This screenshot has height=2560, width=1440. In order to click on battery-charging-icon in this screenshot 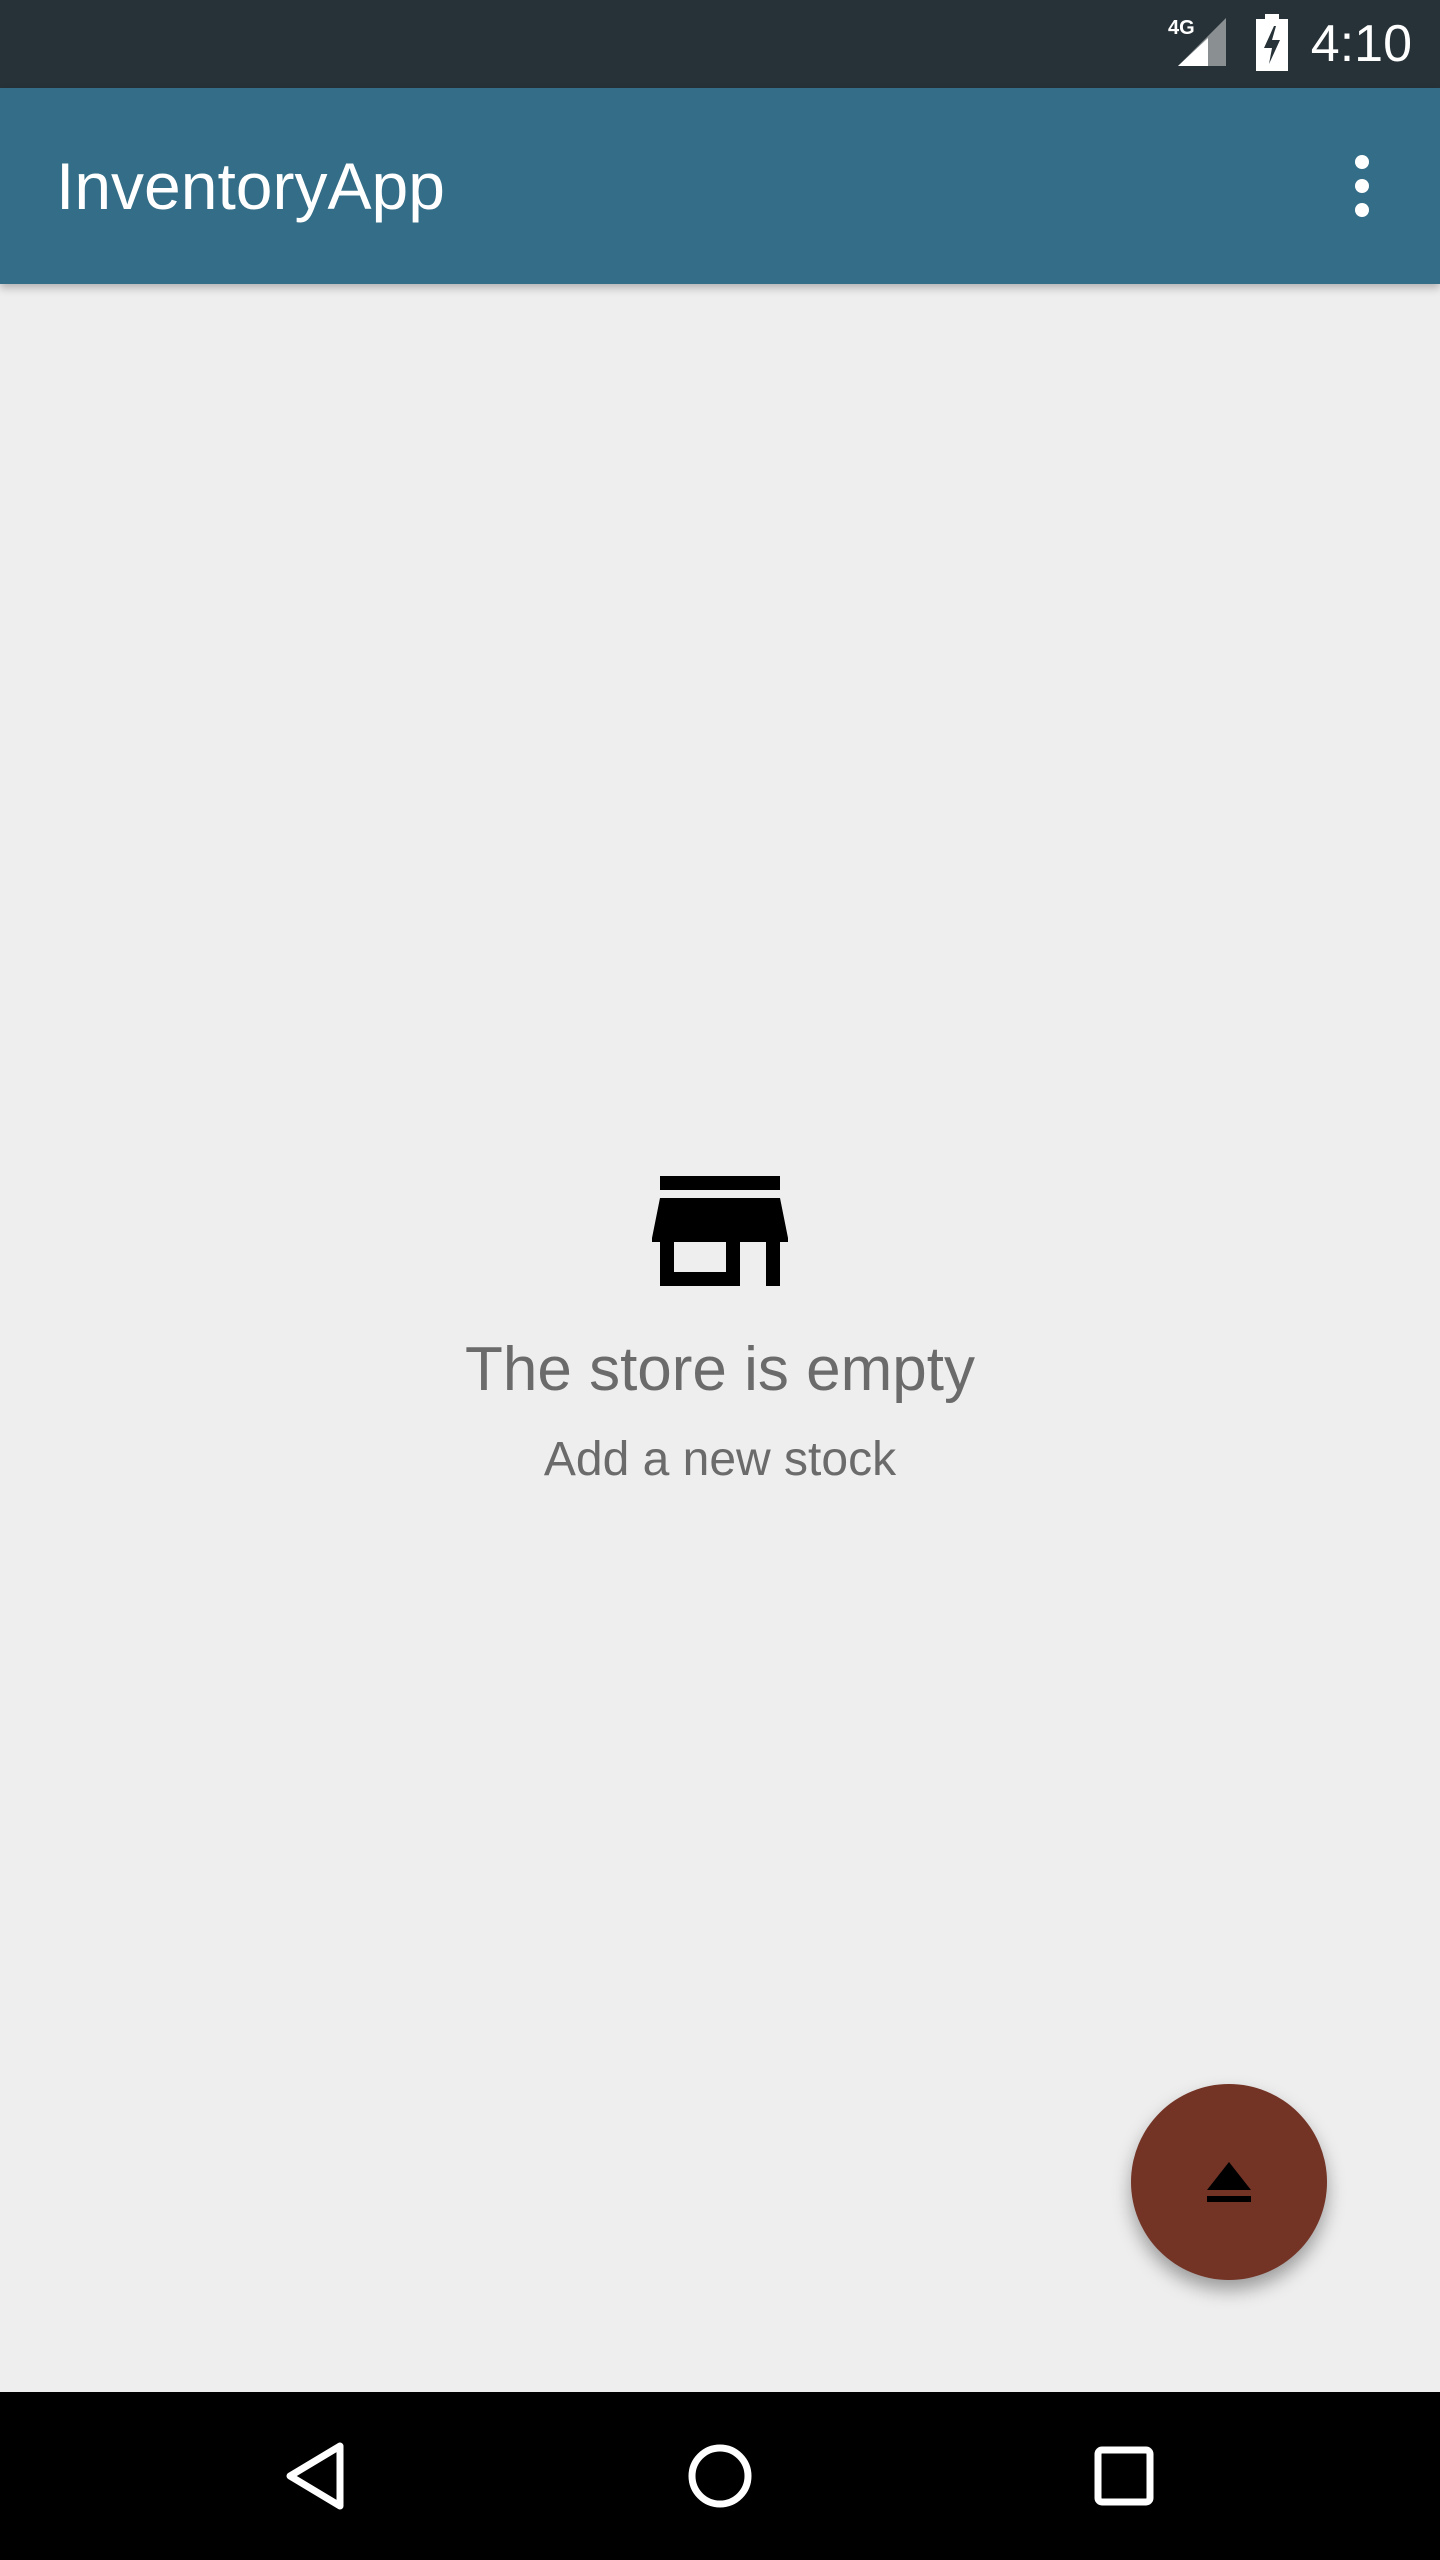, I will do `click(1272, 42)`.